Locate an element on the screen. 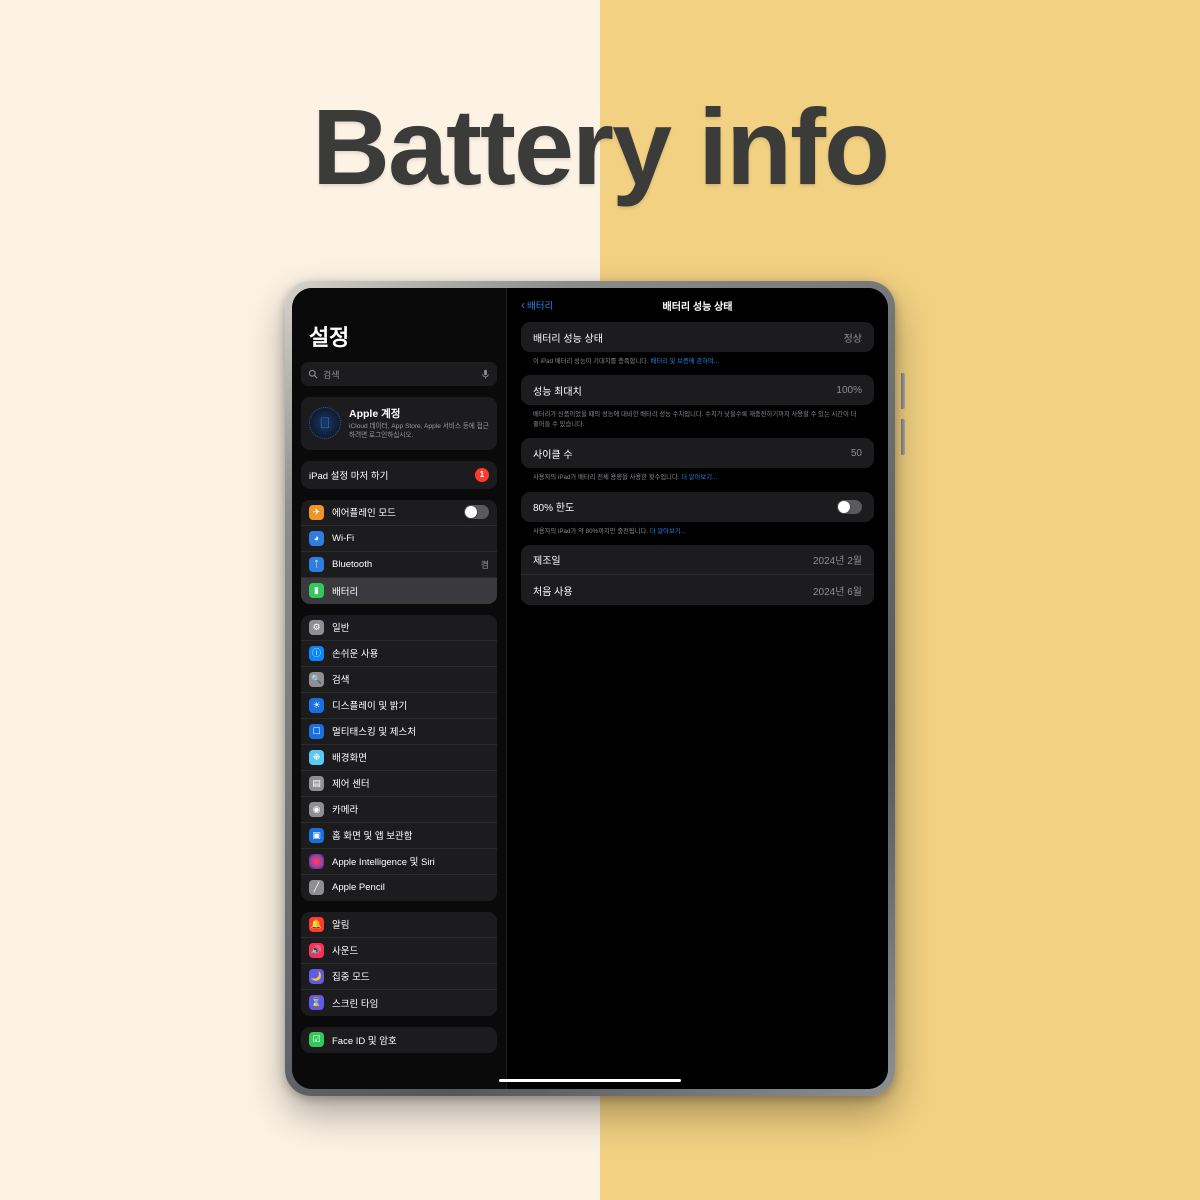 The width and height of the screenshot is (1200, 1200). wifi-icon: ◕ is located at coordinates (316, 538).